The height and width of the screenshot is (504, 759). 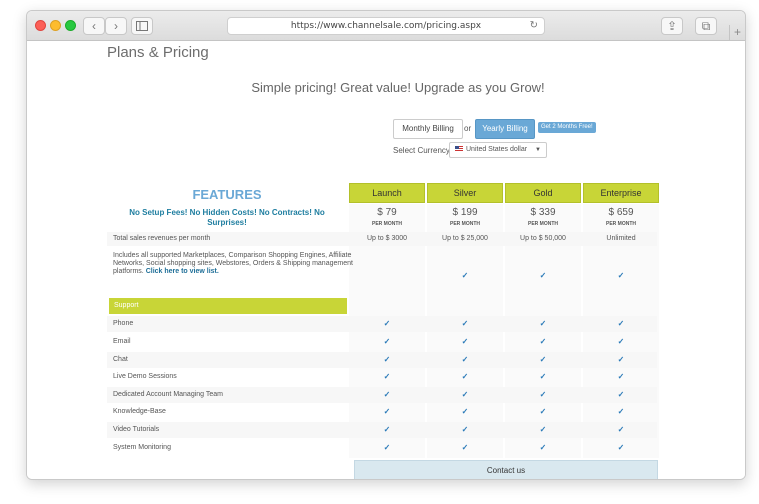 I want to click on currency-select: United States dollar ▼, so click(x=498, y=150).